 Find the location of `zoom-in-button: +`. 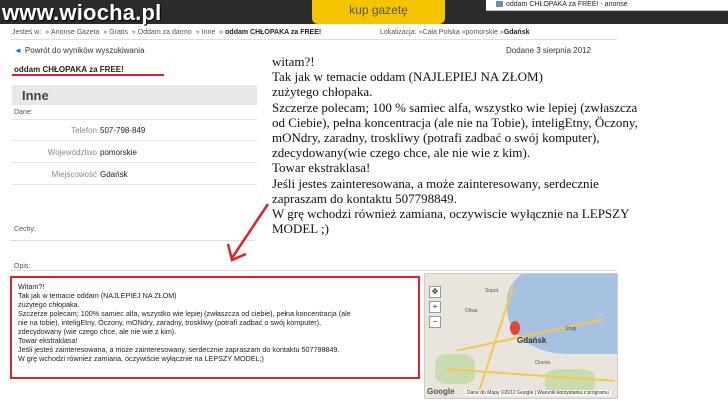

zoom-in-button: + is located at coordinates (435, 307).